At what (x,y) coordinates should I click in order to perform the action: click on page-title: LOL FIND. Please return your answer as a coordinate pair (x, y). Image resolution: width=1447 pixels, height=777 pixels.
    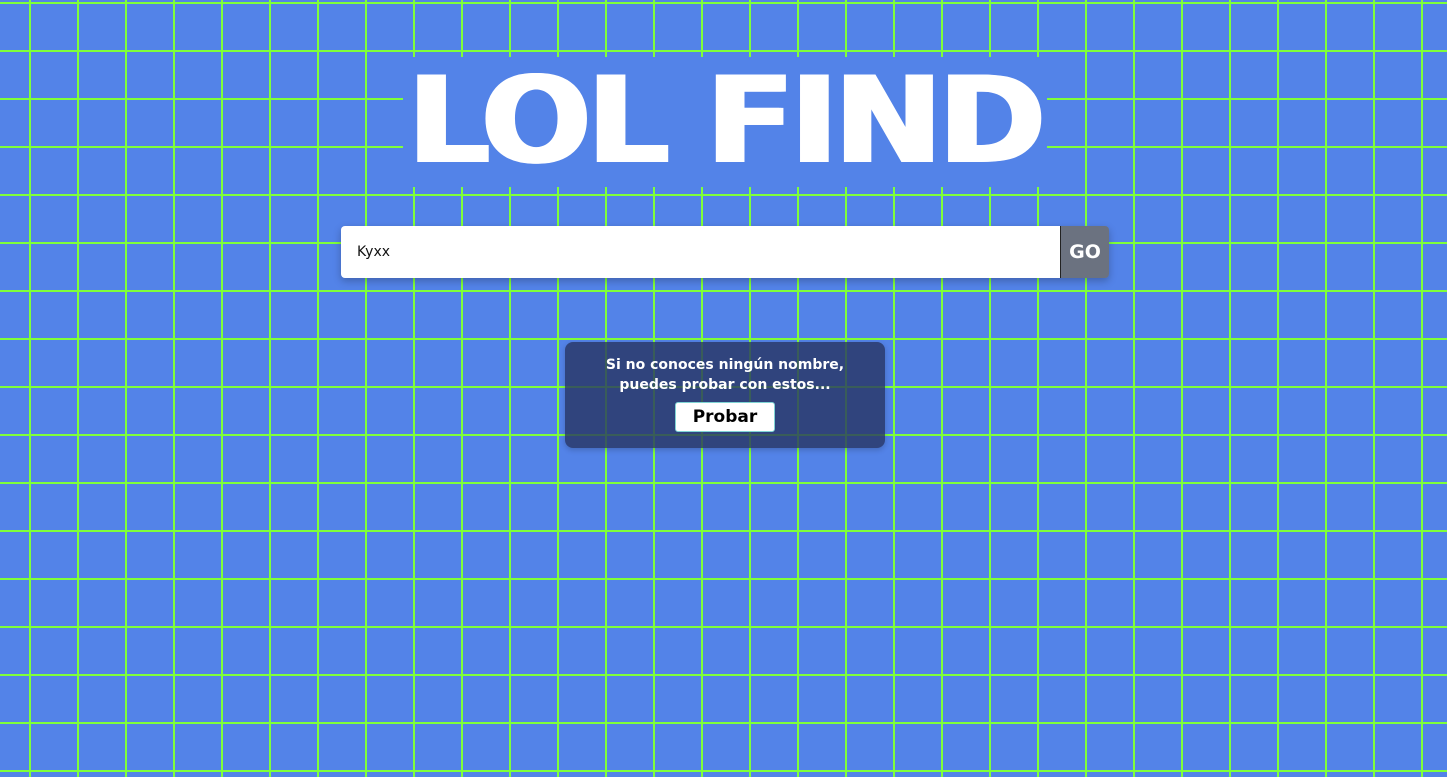
    Looking at the image, I should click on (726, 121).